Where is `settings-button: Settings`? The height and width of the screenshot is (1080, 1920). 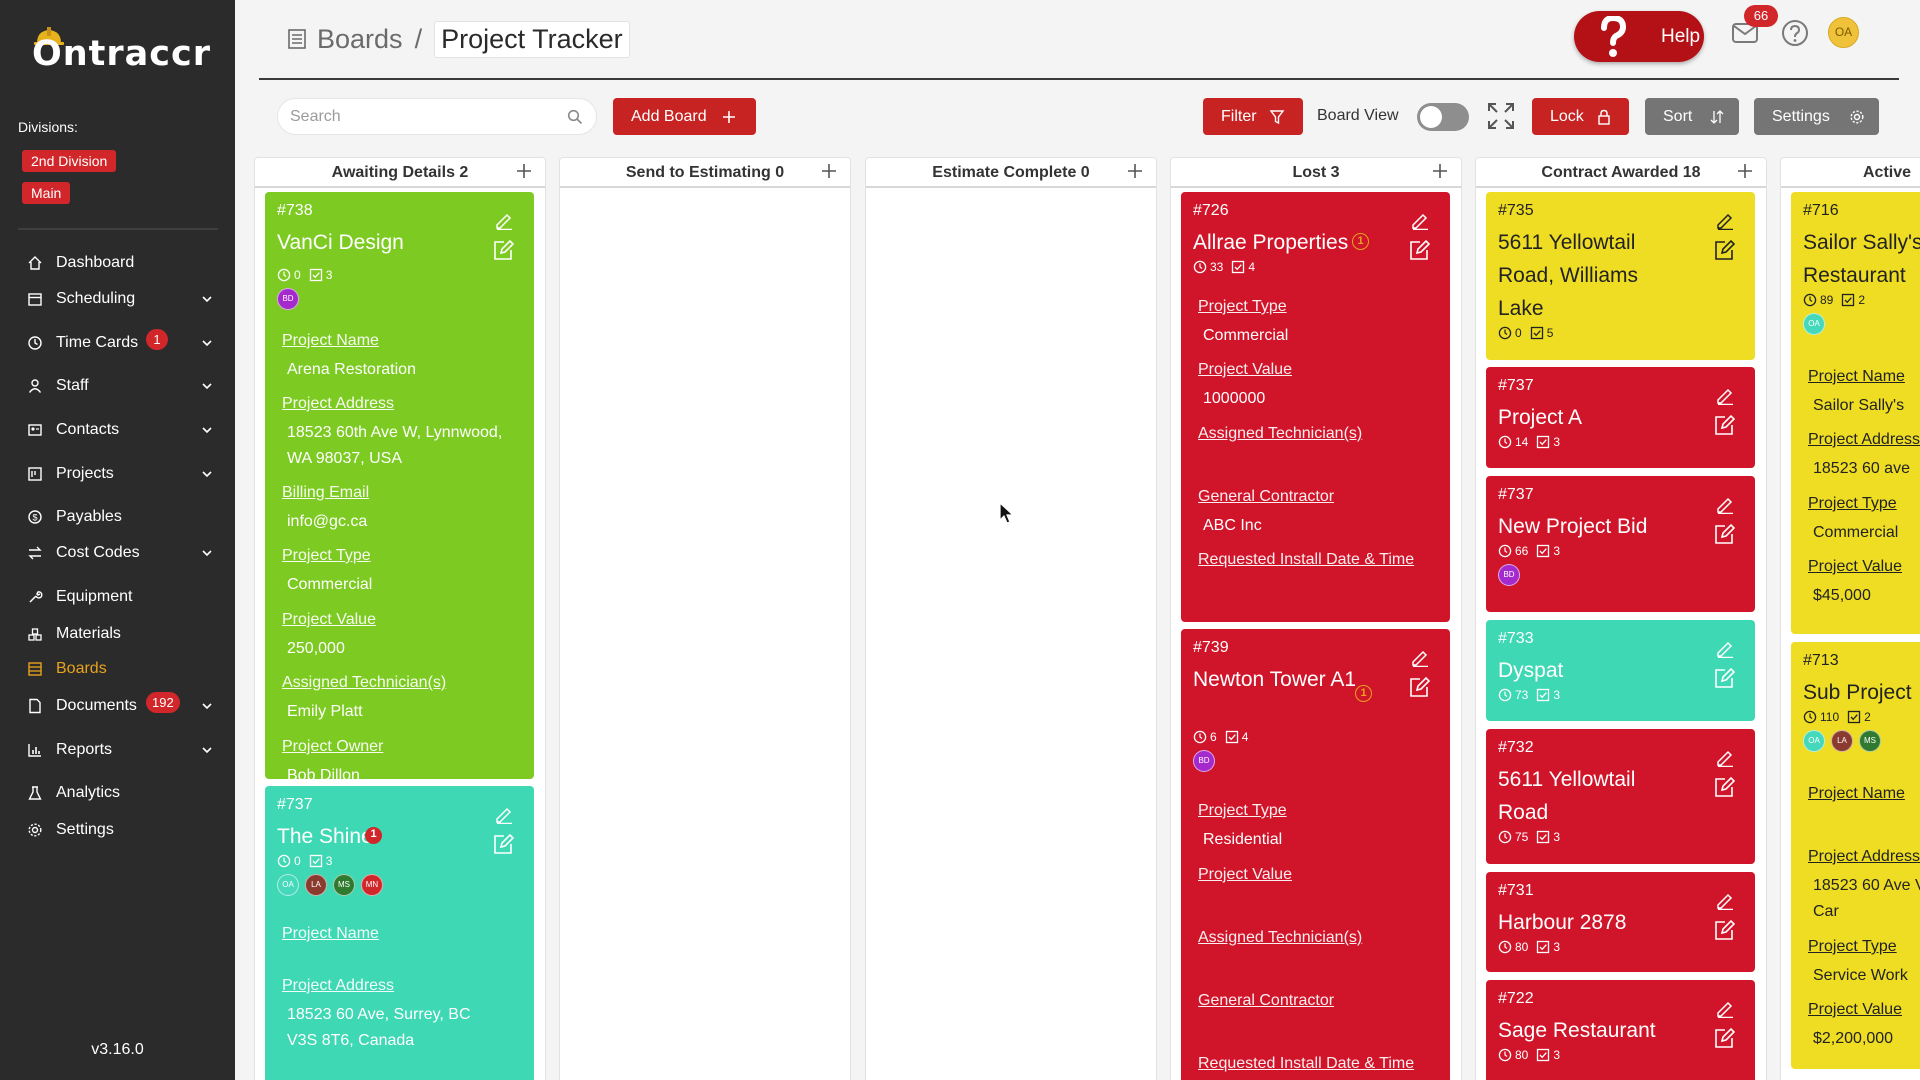
settings-button: Settings is located at coordinates (1816, 116).